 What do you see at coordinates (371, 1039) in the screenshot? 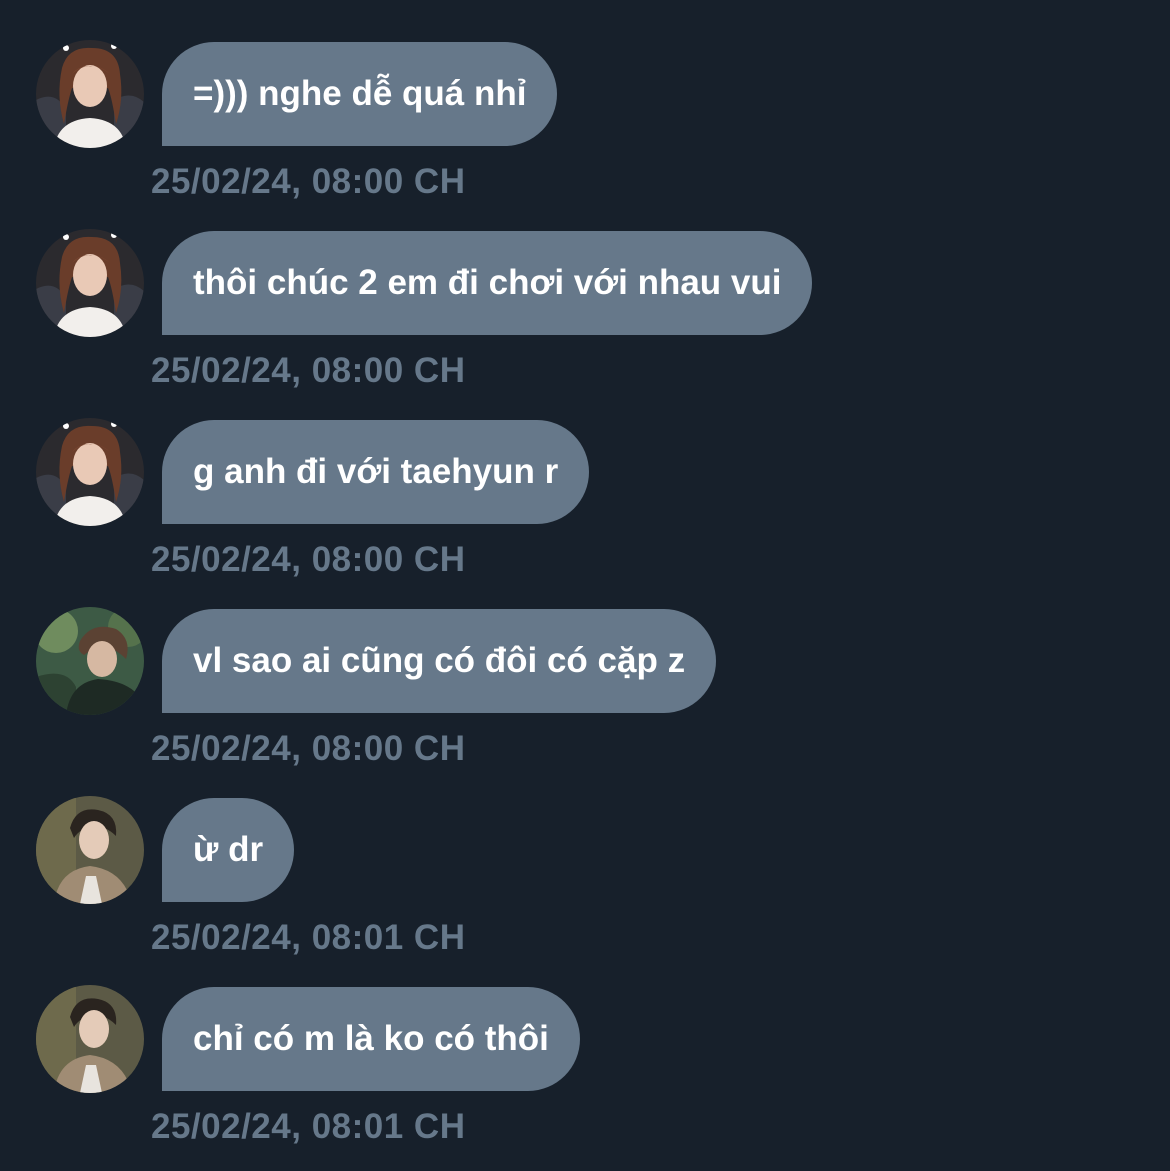
I see `message-bubble: chỉ có m là ko có thôi` at bounding box center [371, 1039].